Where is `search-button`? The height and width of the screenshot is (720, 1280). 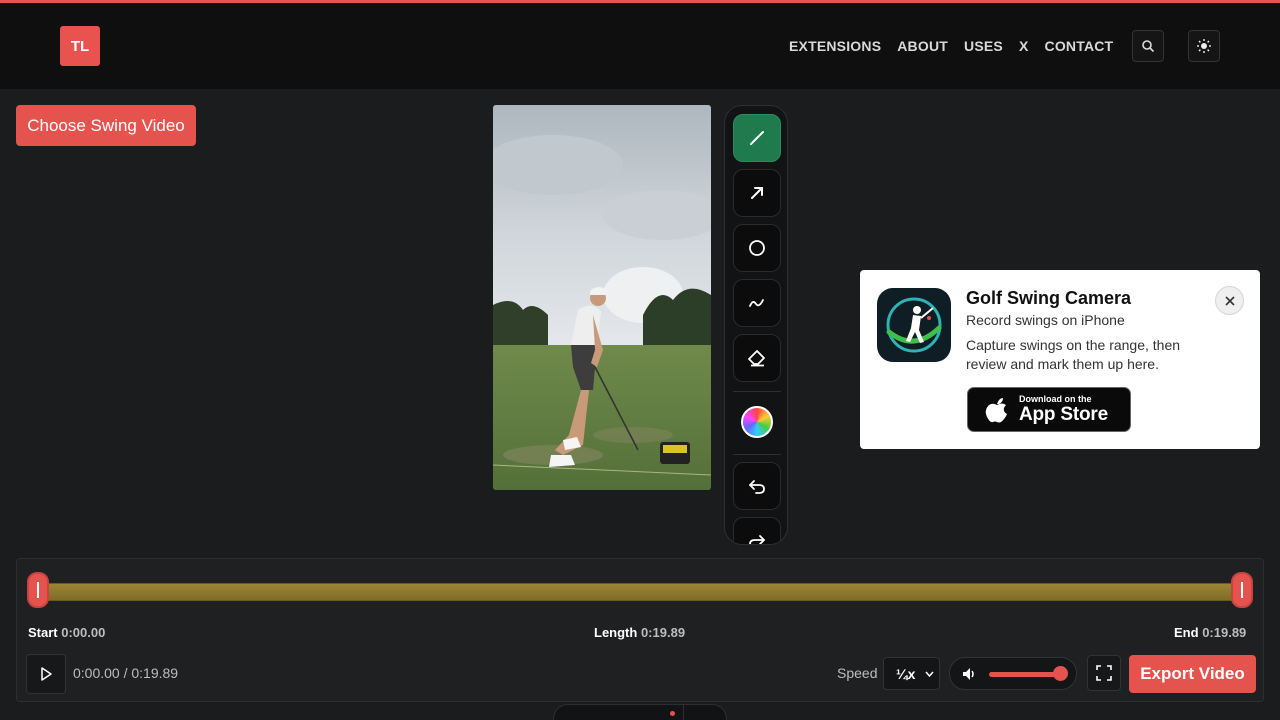
search-button is located at coordinates (1148, 46).